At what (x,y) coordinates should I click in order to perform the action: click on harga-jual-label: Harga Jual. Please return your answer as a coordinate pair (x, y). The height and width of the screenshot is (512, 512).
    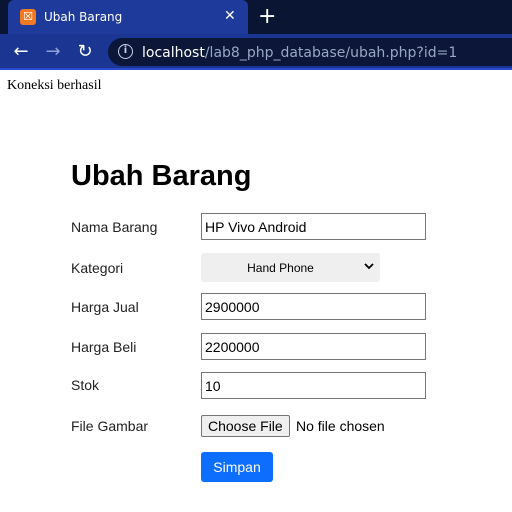
    Looking at the image, I should click on (105, 307).